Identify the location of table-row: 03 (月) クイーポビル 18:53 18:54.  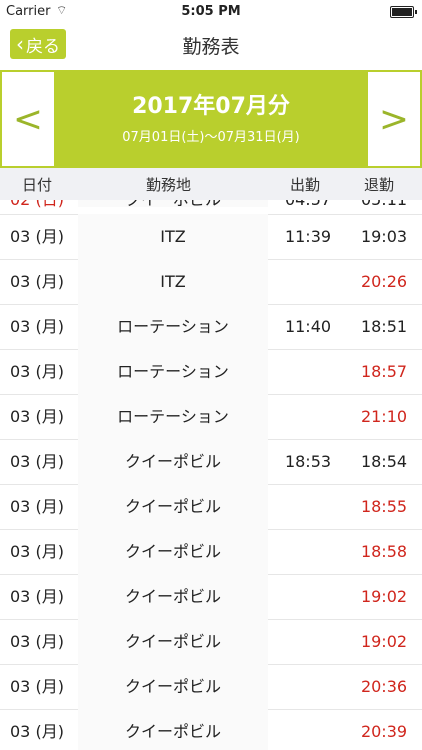
(211, 462).